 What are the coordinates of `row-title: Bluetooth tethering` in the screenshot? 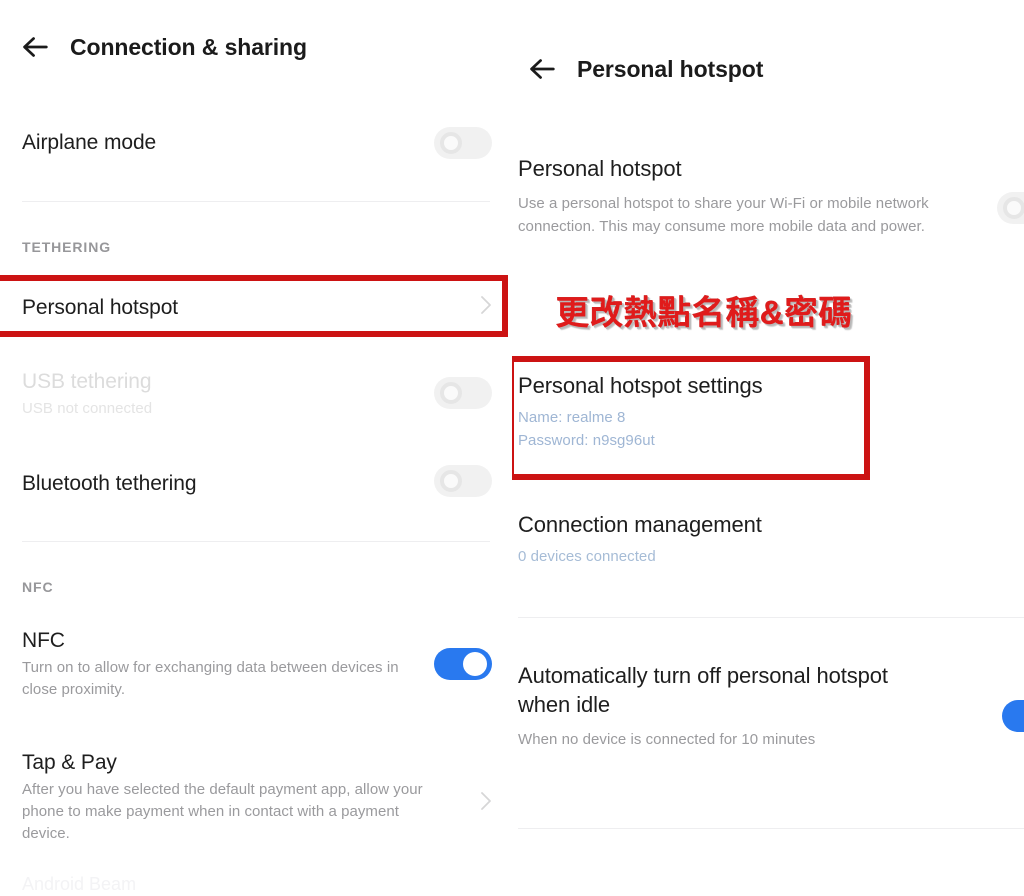 It's located at (109, 483).